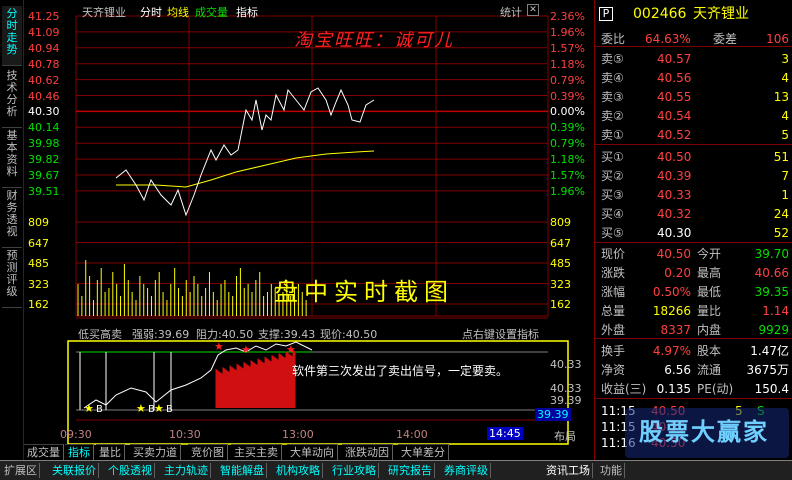 The width and height of the screenshot is (792, 480). What do you see at coordinates (613, 370) in the screenshot?
I see `fund-label: 净资` at bounding box center [613, 370].